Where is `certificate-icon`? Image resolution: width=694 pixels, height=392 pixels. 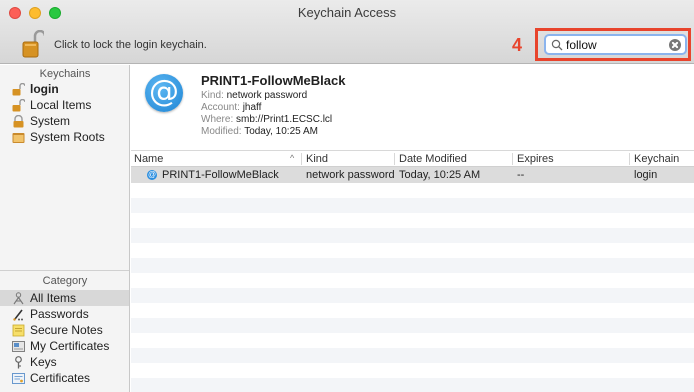
certificate-icon is located at coordinates (18, 378).